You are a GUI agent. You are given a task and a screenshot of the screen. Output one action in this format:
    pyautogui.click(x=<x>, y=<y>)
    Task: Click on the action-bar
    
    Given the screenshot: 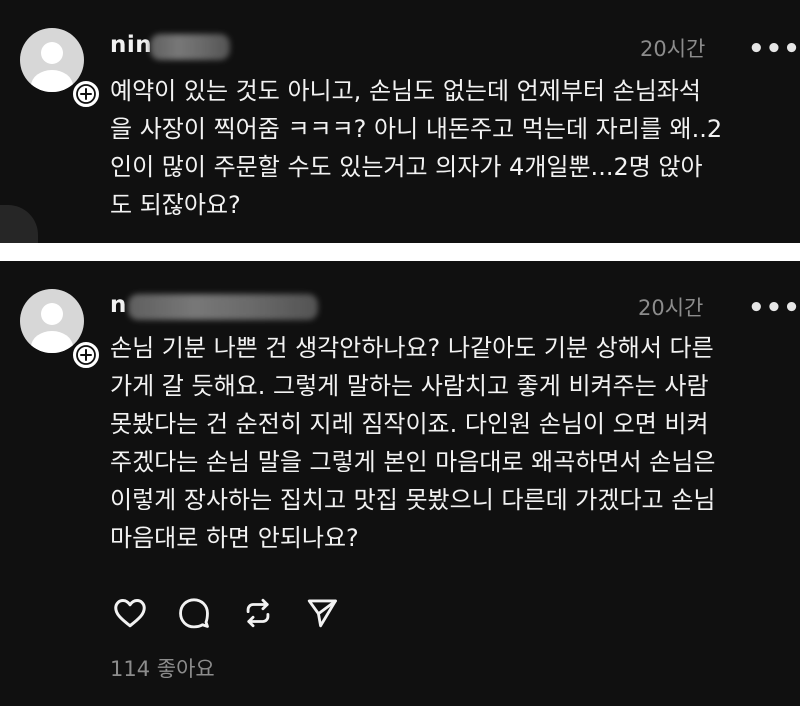 What is the action you would take?
    pyautogui.click(x=226, y=613)
    